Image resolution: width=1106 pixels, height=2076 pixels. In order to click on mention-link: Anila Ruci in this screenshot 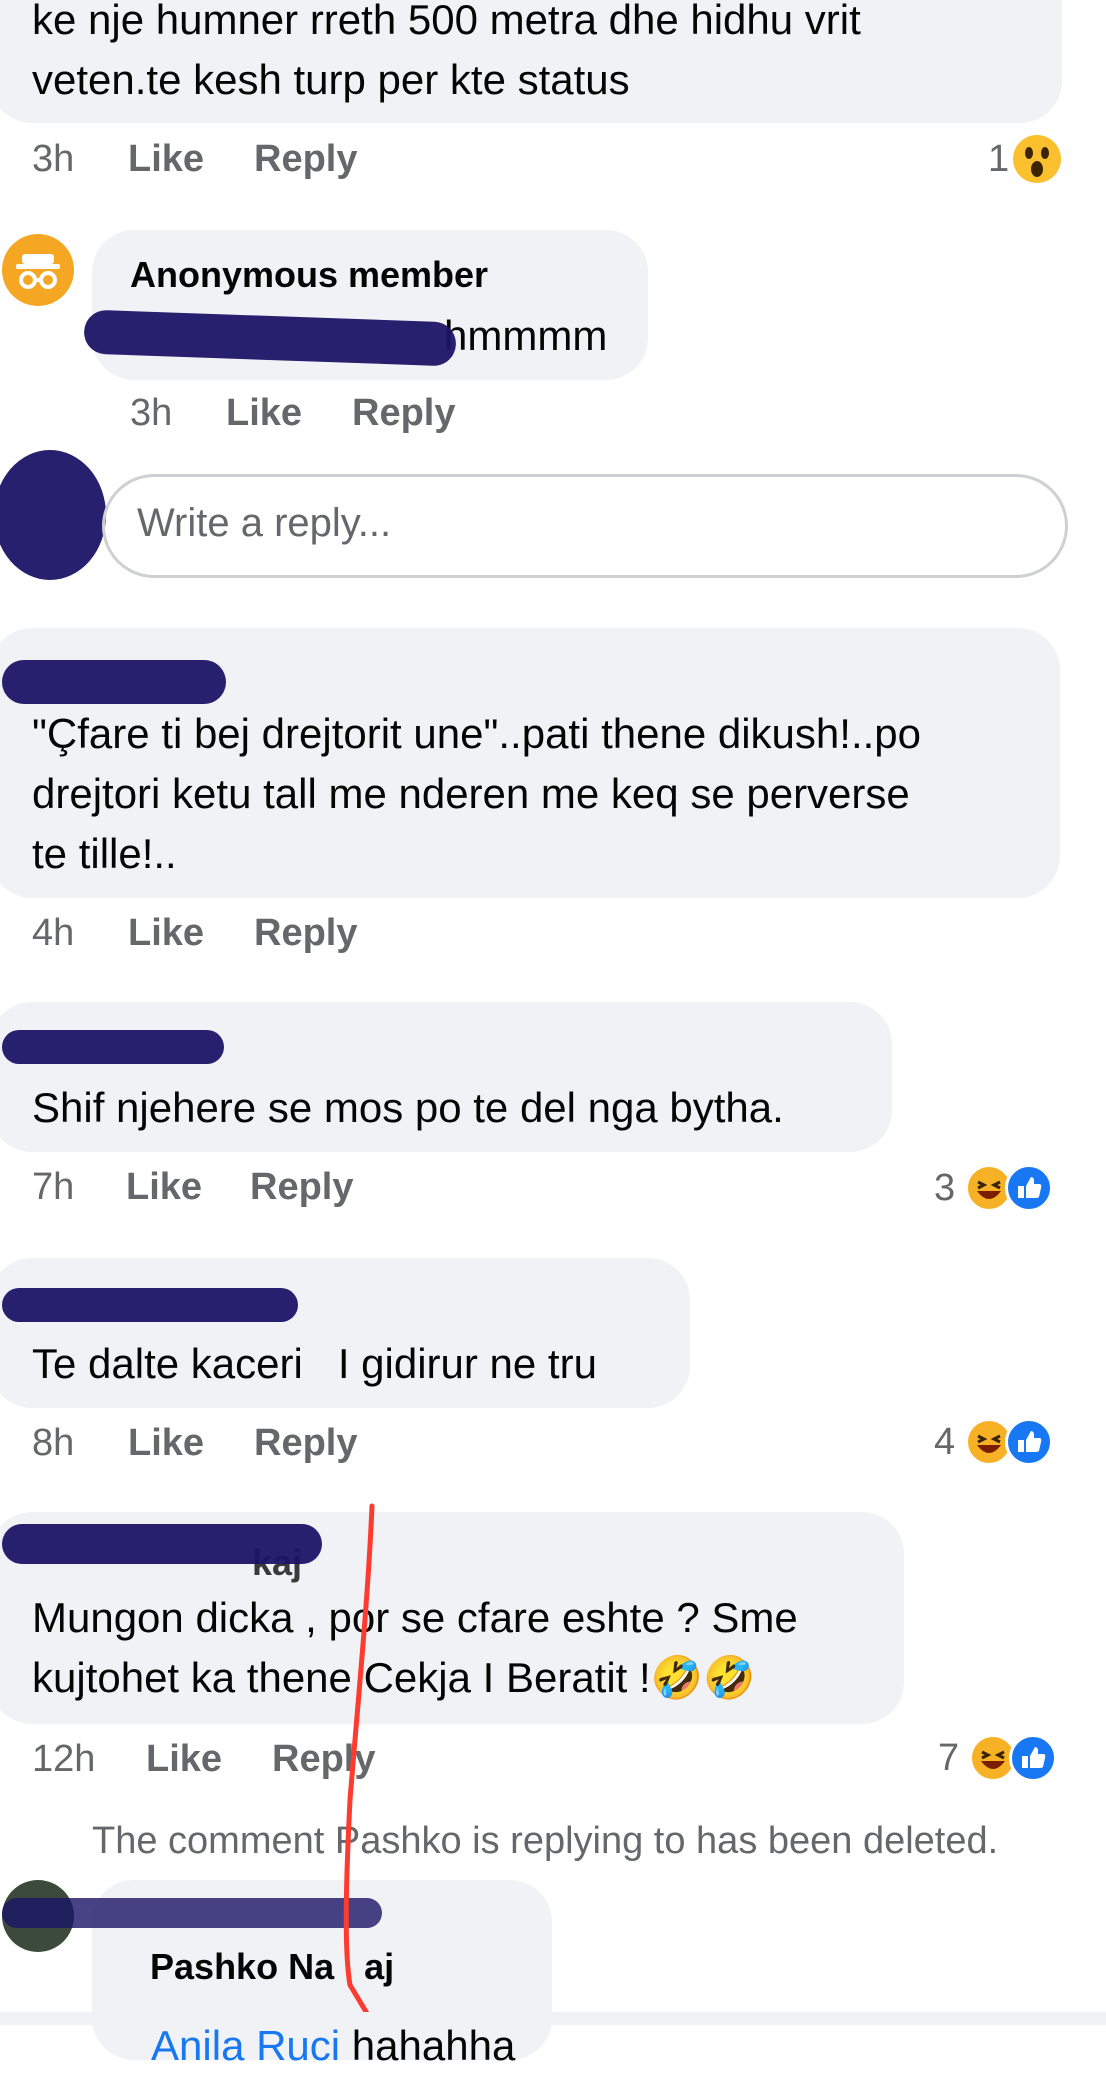, I will do `click(245, 2045)`.